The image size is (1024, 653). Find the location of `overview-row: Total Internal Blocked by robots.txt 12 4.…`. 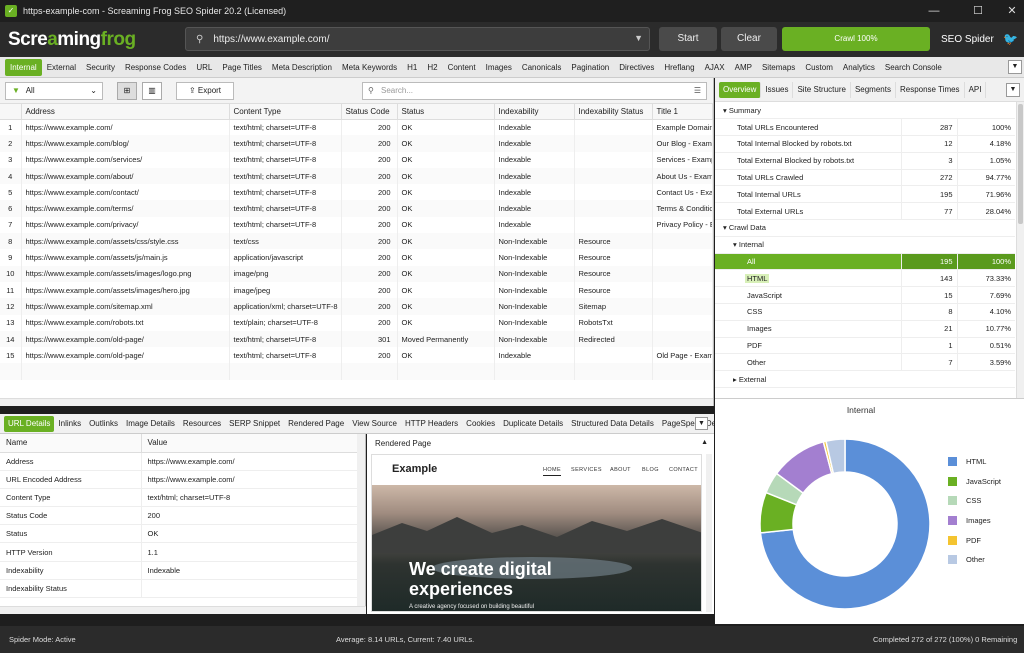

overview-row: Total Internal Blocked by robots.txt 12 4.… is located at coordinates (865, 144).